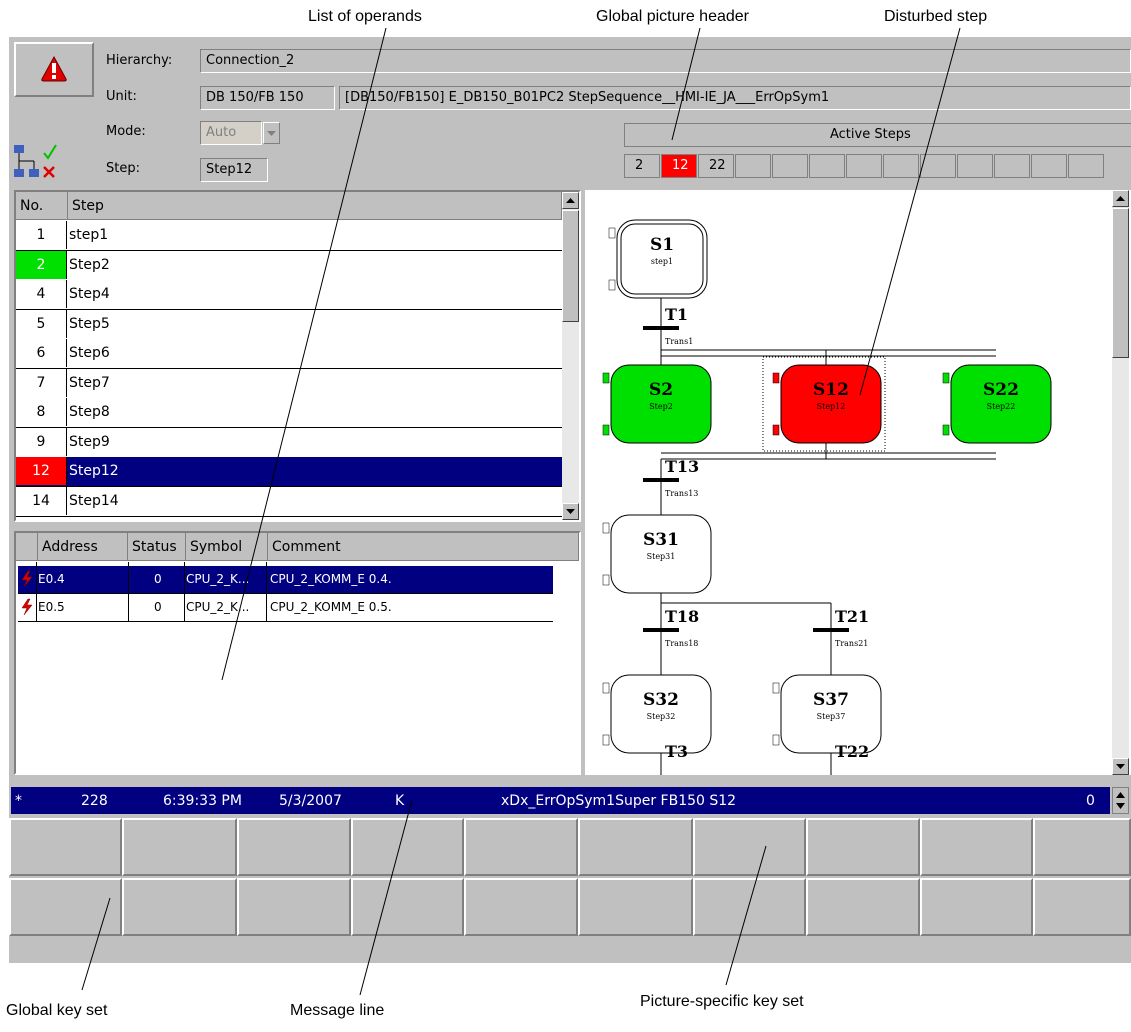 This screenshot has width=1131, height=1032. Describe the element at coordinates (661, 540) in the screenshot. I see `sfc-step-id: S31` at that location.